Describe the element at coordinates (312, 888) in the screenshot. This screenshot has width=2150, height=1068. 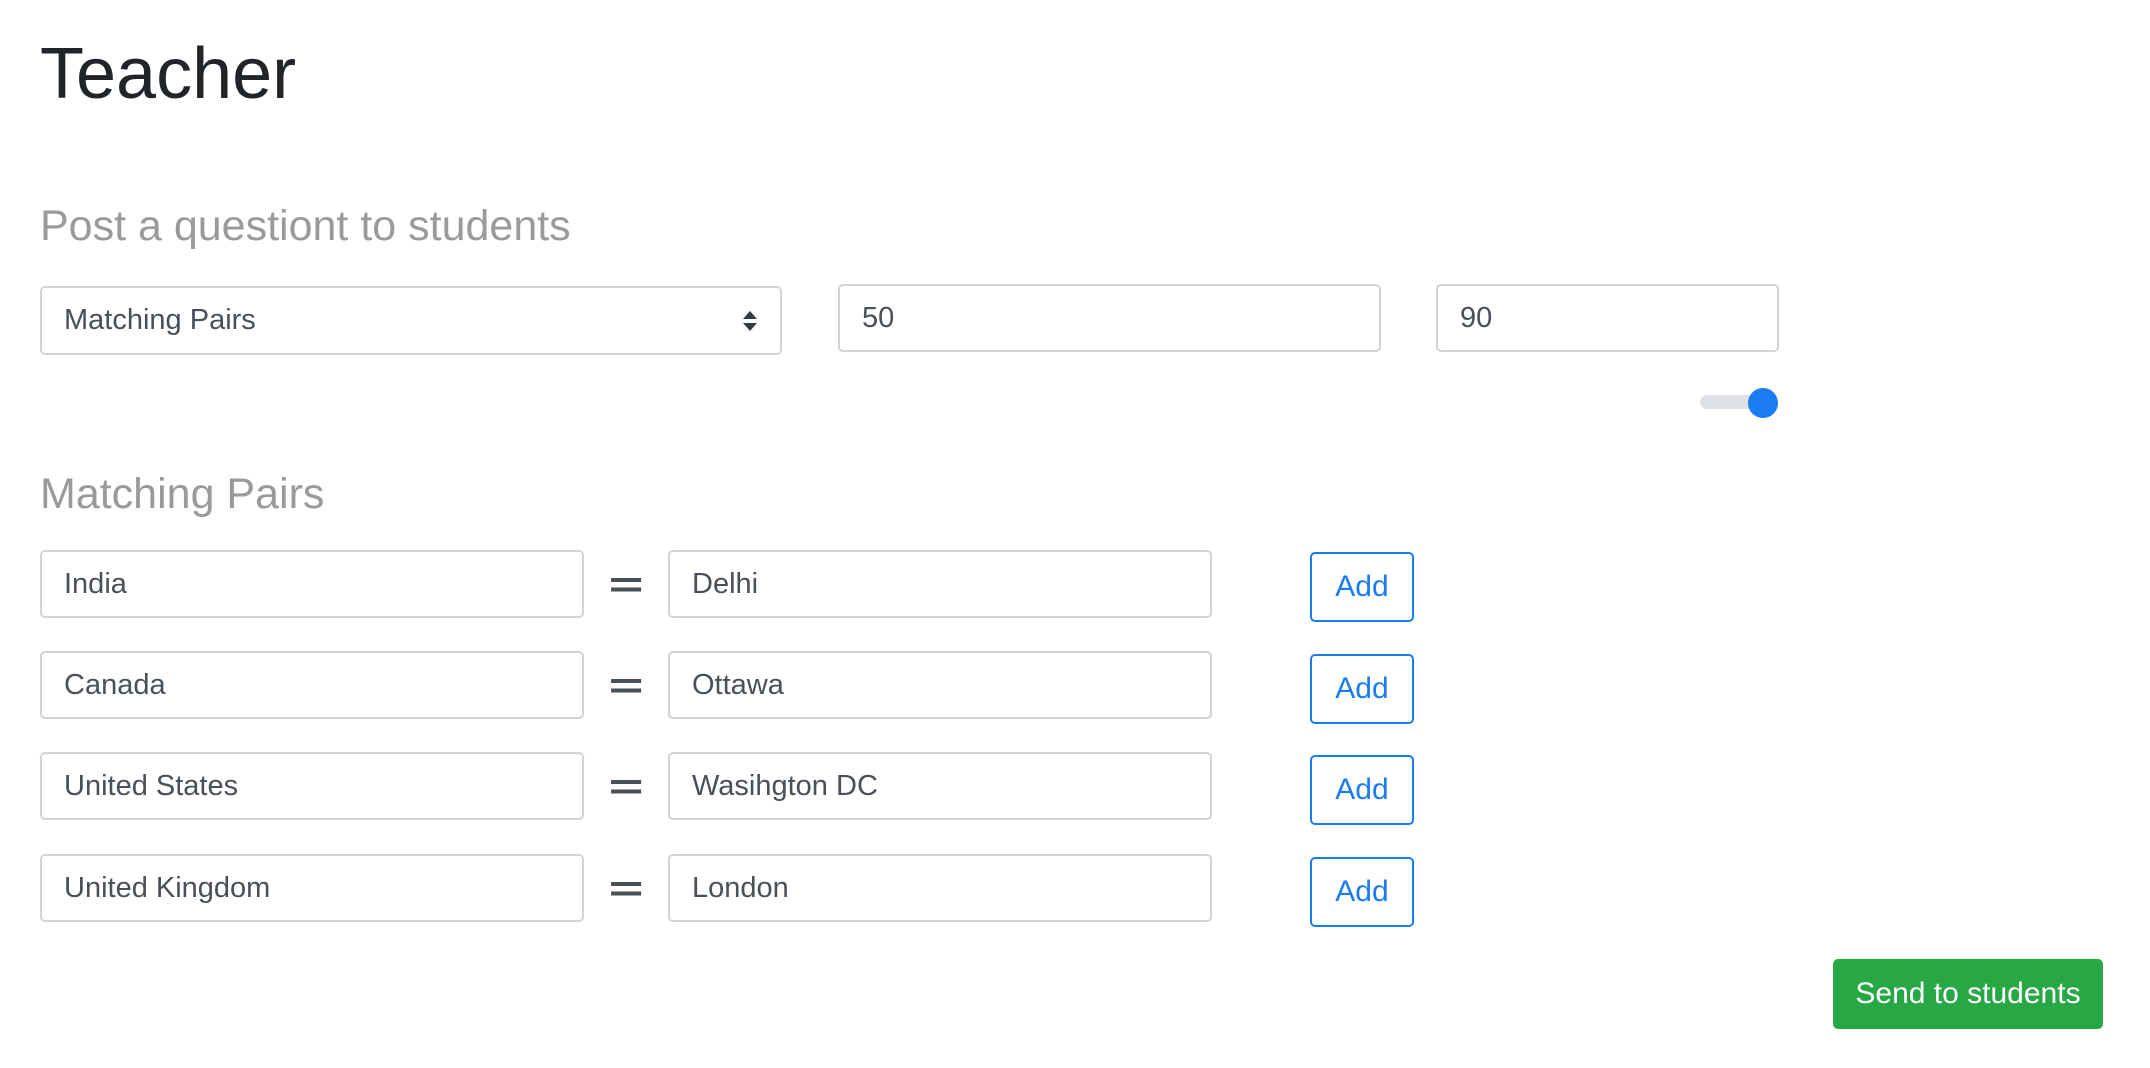
I see `pair-4-left-input` at that location.